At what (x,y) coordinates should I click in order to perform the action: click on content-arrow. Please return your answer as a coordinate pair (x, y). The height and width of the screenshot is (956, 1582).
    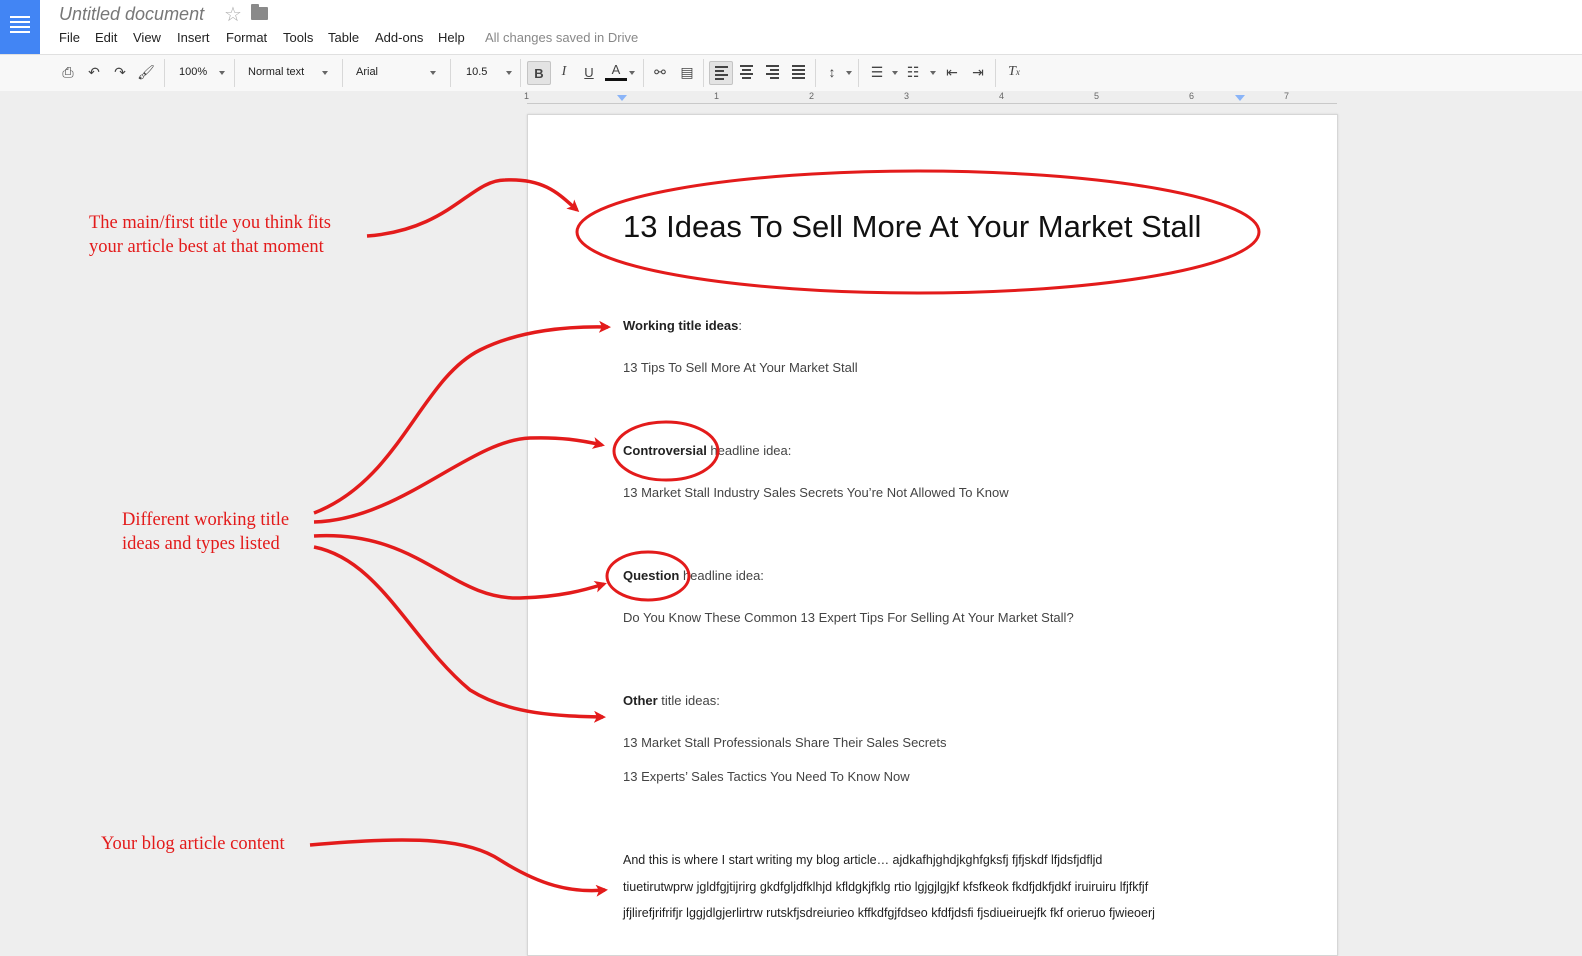
    Looking at the image, I should click on (458, 867).